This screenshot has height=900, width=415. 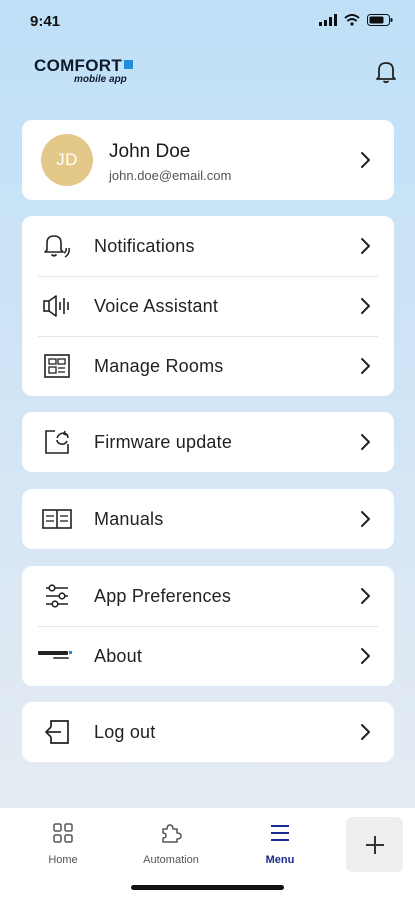 I want to click on notifications-bell-button, so click(x=386, y=74).